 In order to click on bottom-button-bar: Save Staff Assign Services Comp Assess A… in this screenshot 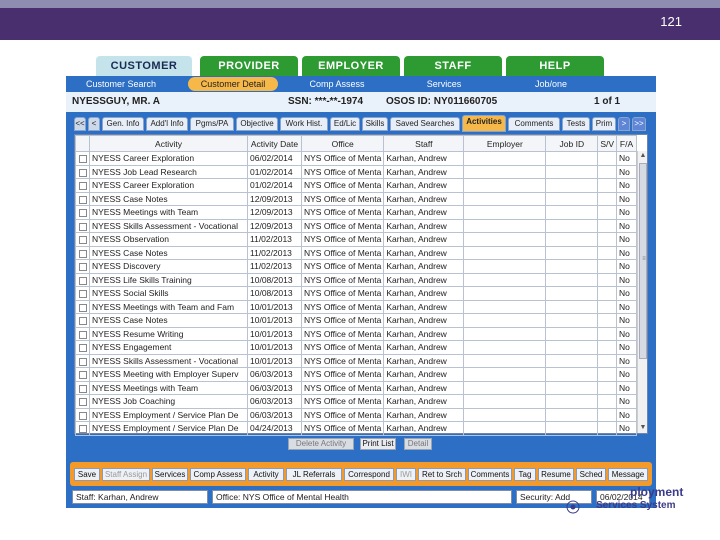, I will do `click(361, 474)`.